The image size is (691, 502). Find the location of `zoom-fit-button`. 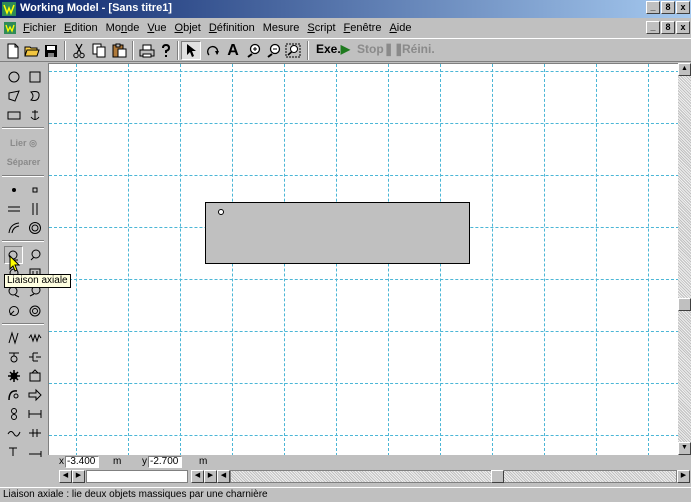

zoom-fit-button is located at coordinates (293, 50).